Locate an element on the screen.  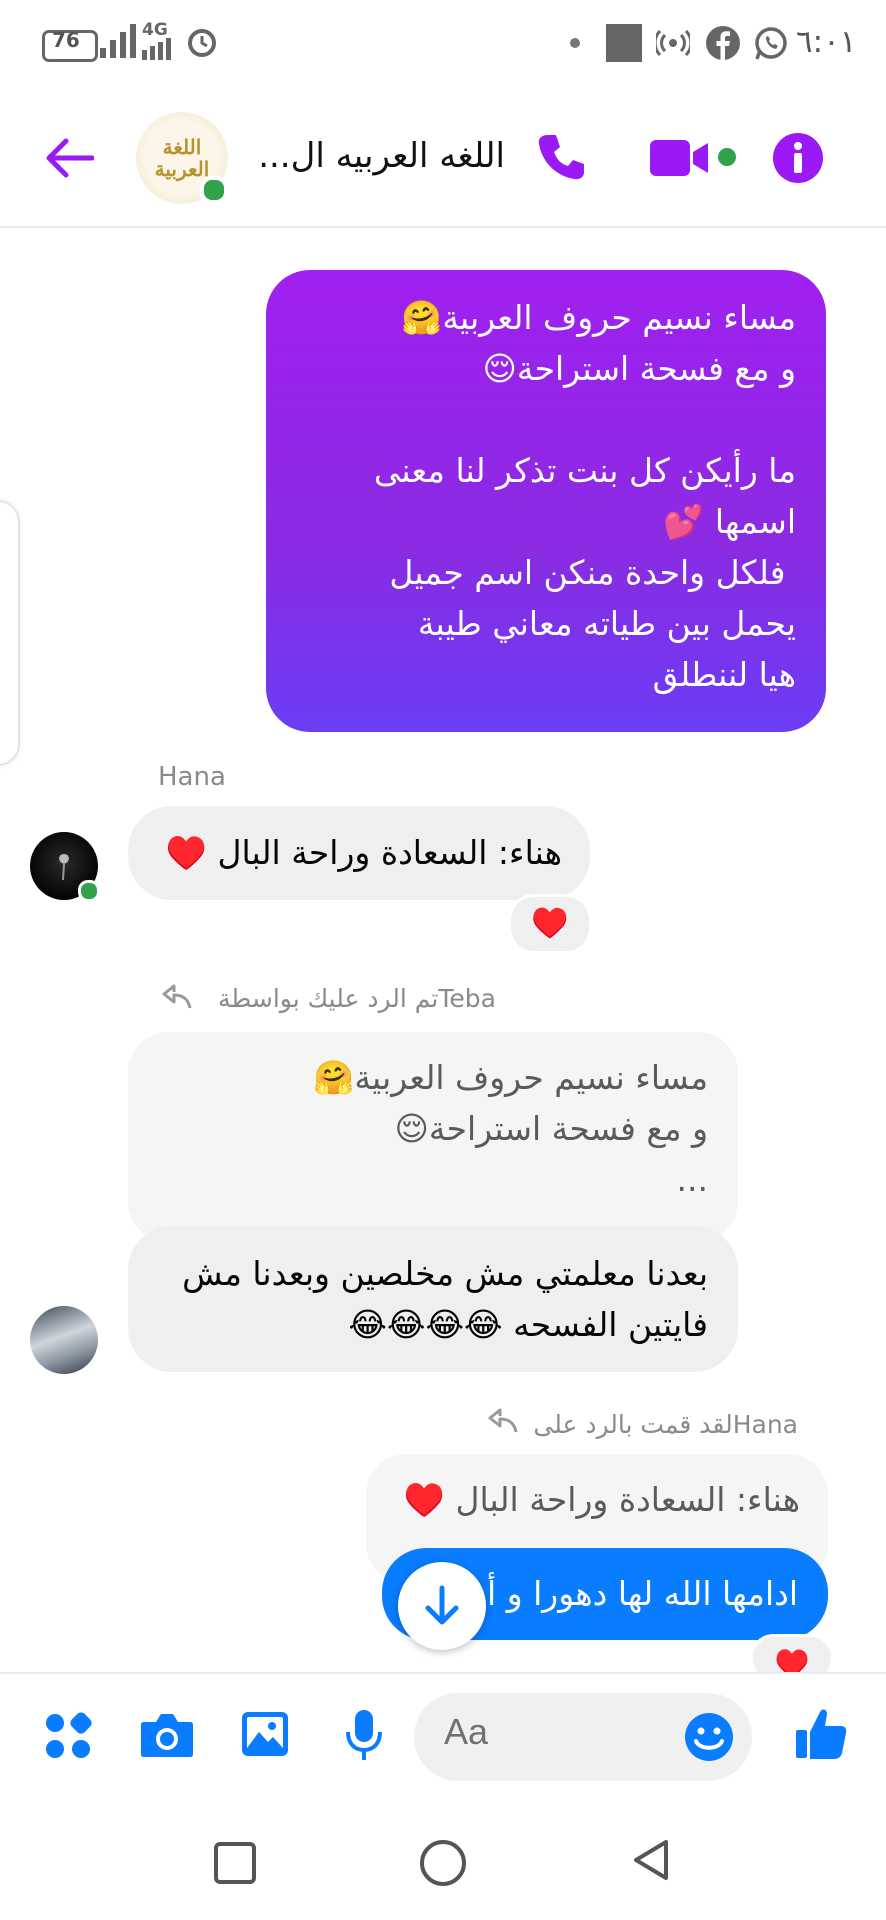
my-message-text: ادامها الله لها دهورا و أ is located at coordinates (642, 1593).